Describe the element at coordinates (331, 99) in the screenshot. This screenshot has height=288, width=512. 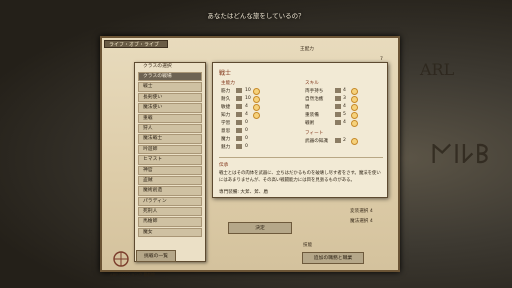
I see `skill-row: 自然治癒 3` at that location.